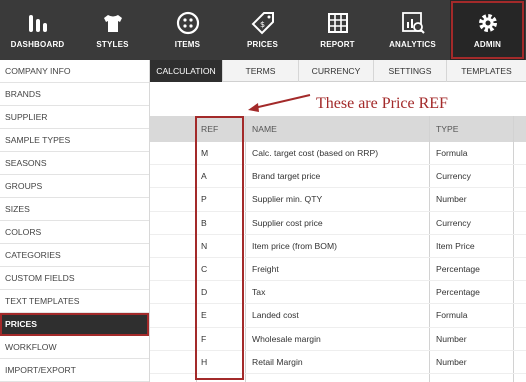 This screenshot has width=526, height=382. Describe the element at coordinates (74, 255) in the screenshot. I see `sidebar-item-categories: CATEGORIES` at that location.